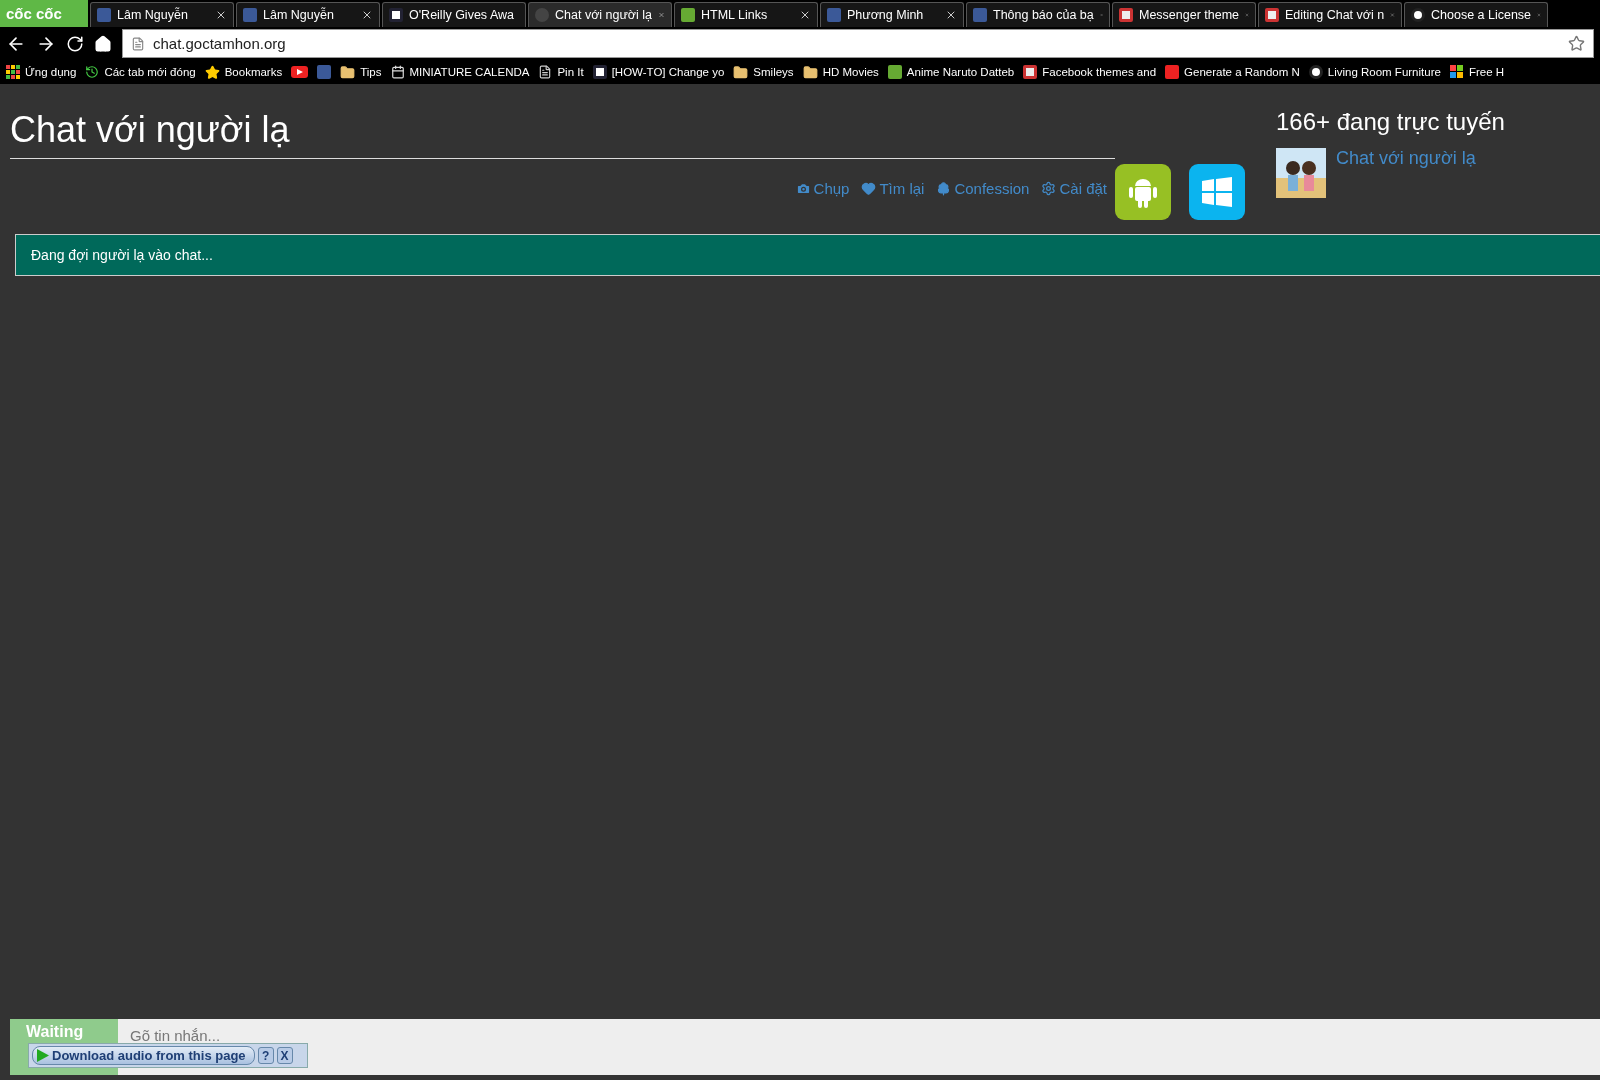  What do you see at coordinates (1476, 14) in the screenshot?
I see `browser-tab: Choose a License` at bounding box center [1476, 14].